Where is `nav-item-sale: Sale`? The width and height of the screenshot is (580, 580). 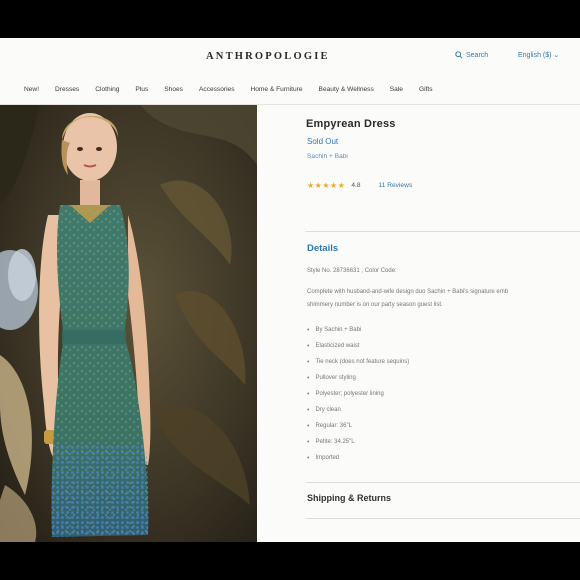 nav-item-sale: Sale is located at coordinates (396, 92).